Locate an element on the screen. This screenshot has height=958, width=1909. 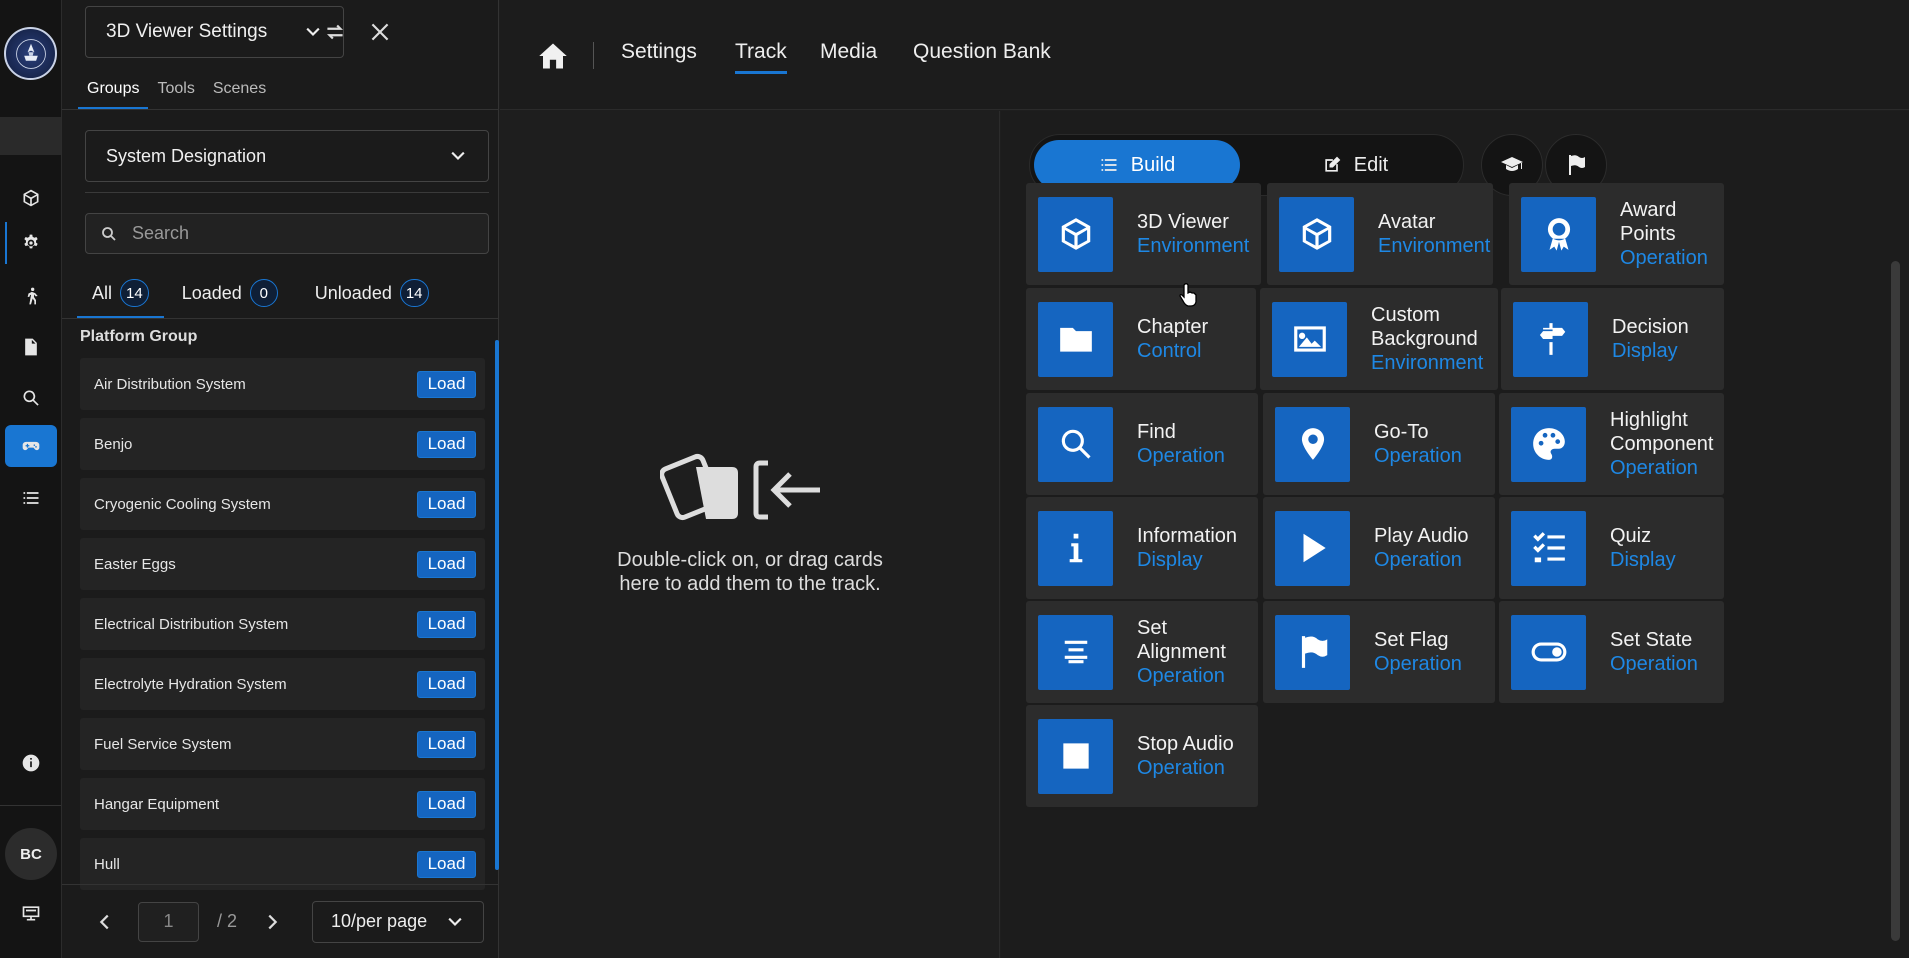
chevron-right-icon is located at coordinates (272, 922).